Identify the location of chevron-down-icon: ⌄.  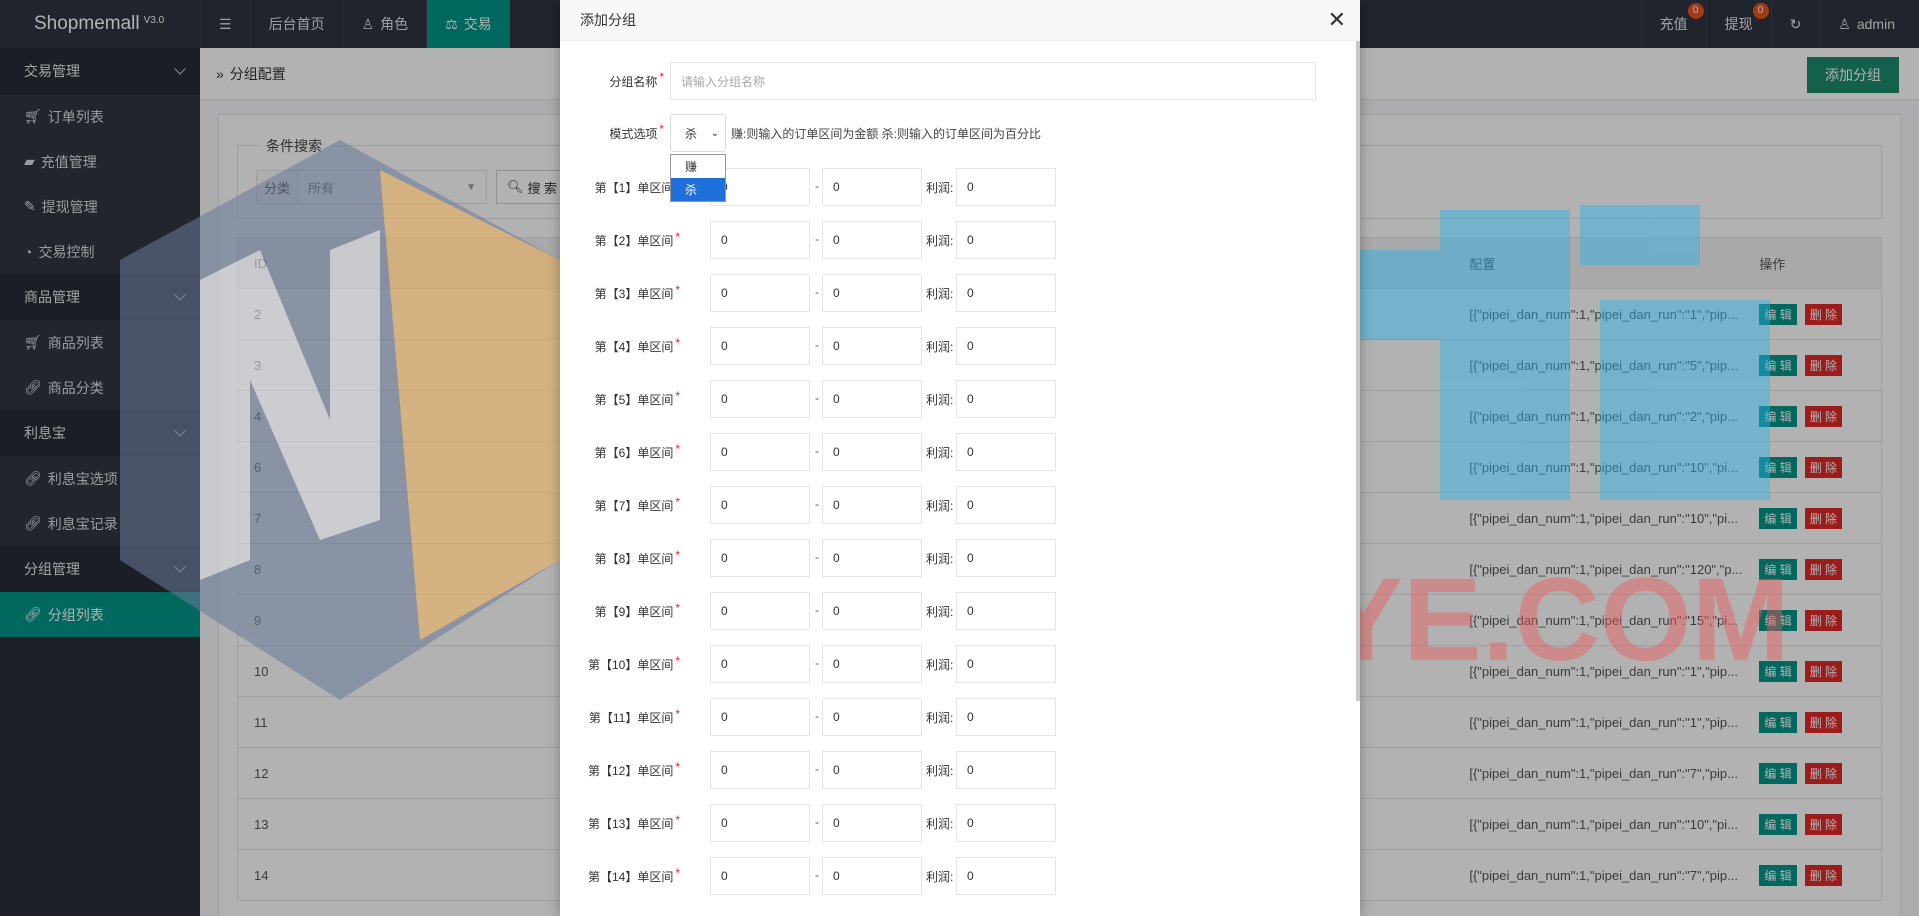
(714, 133).